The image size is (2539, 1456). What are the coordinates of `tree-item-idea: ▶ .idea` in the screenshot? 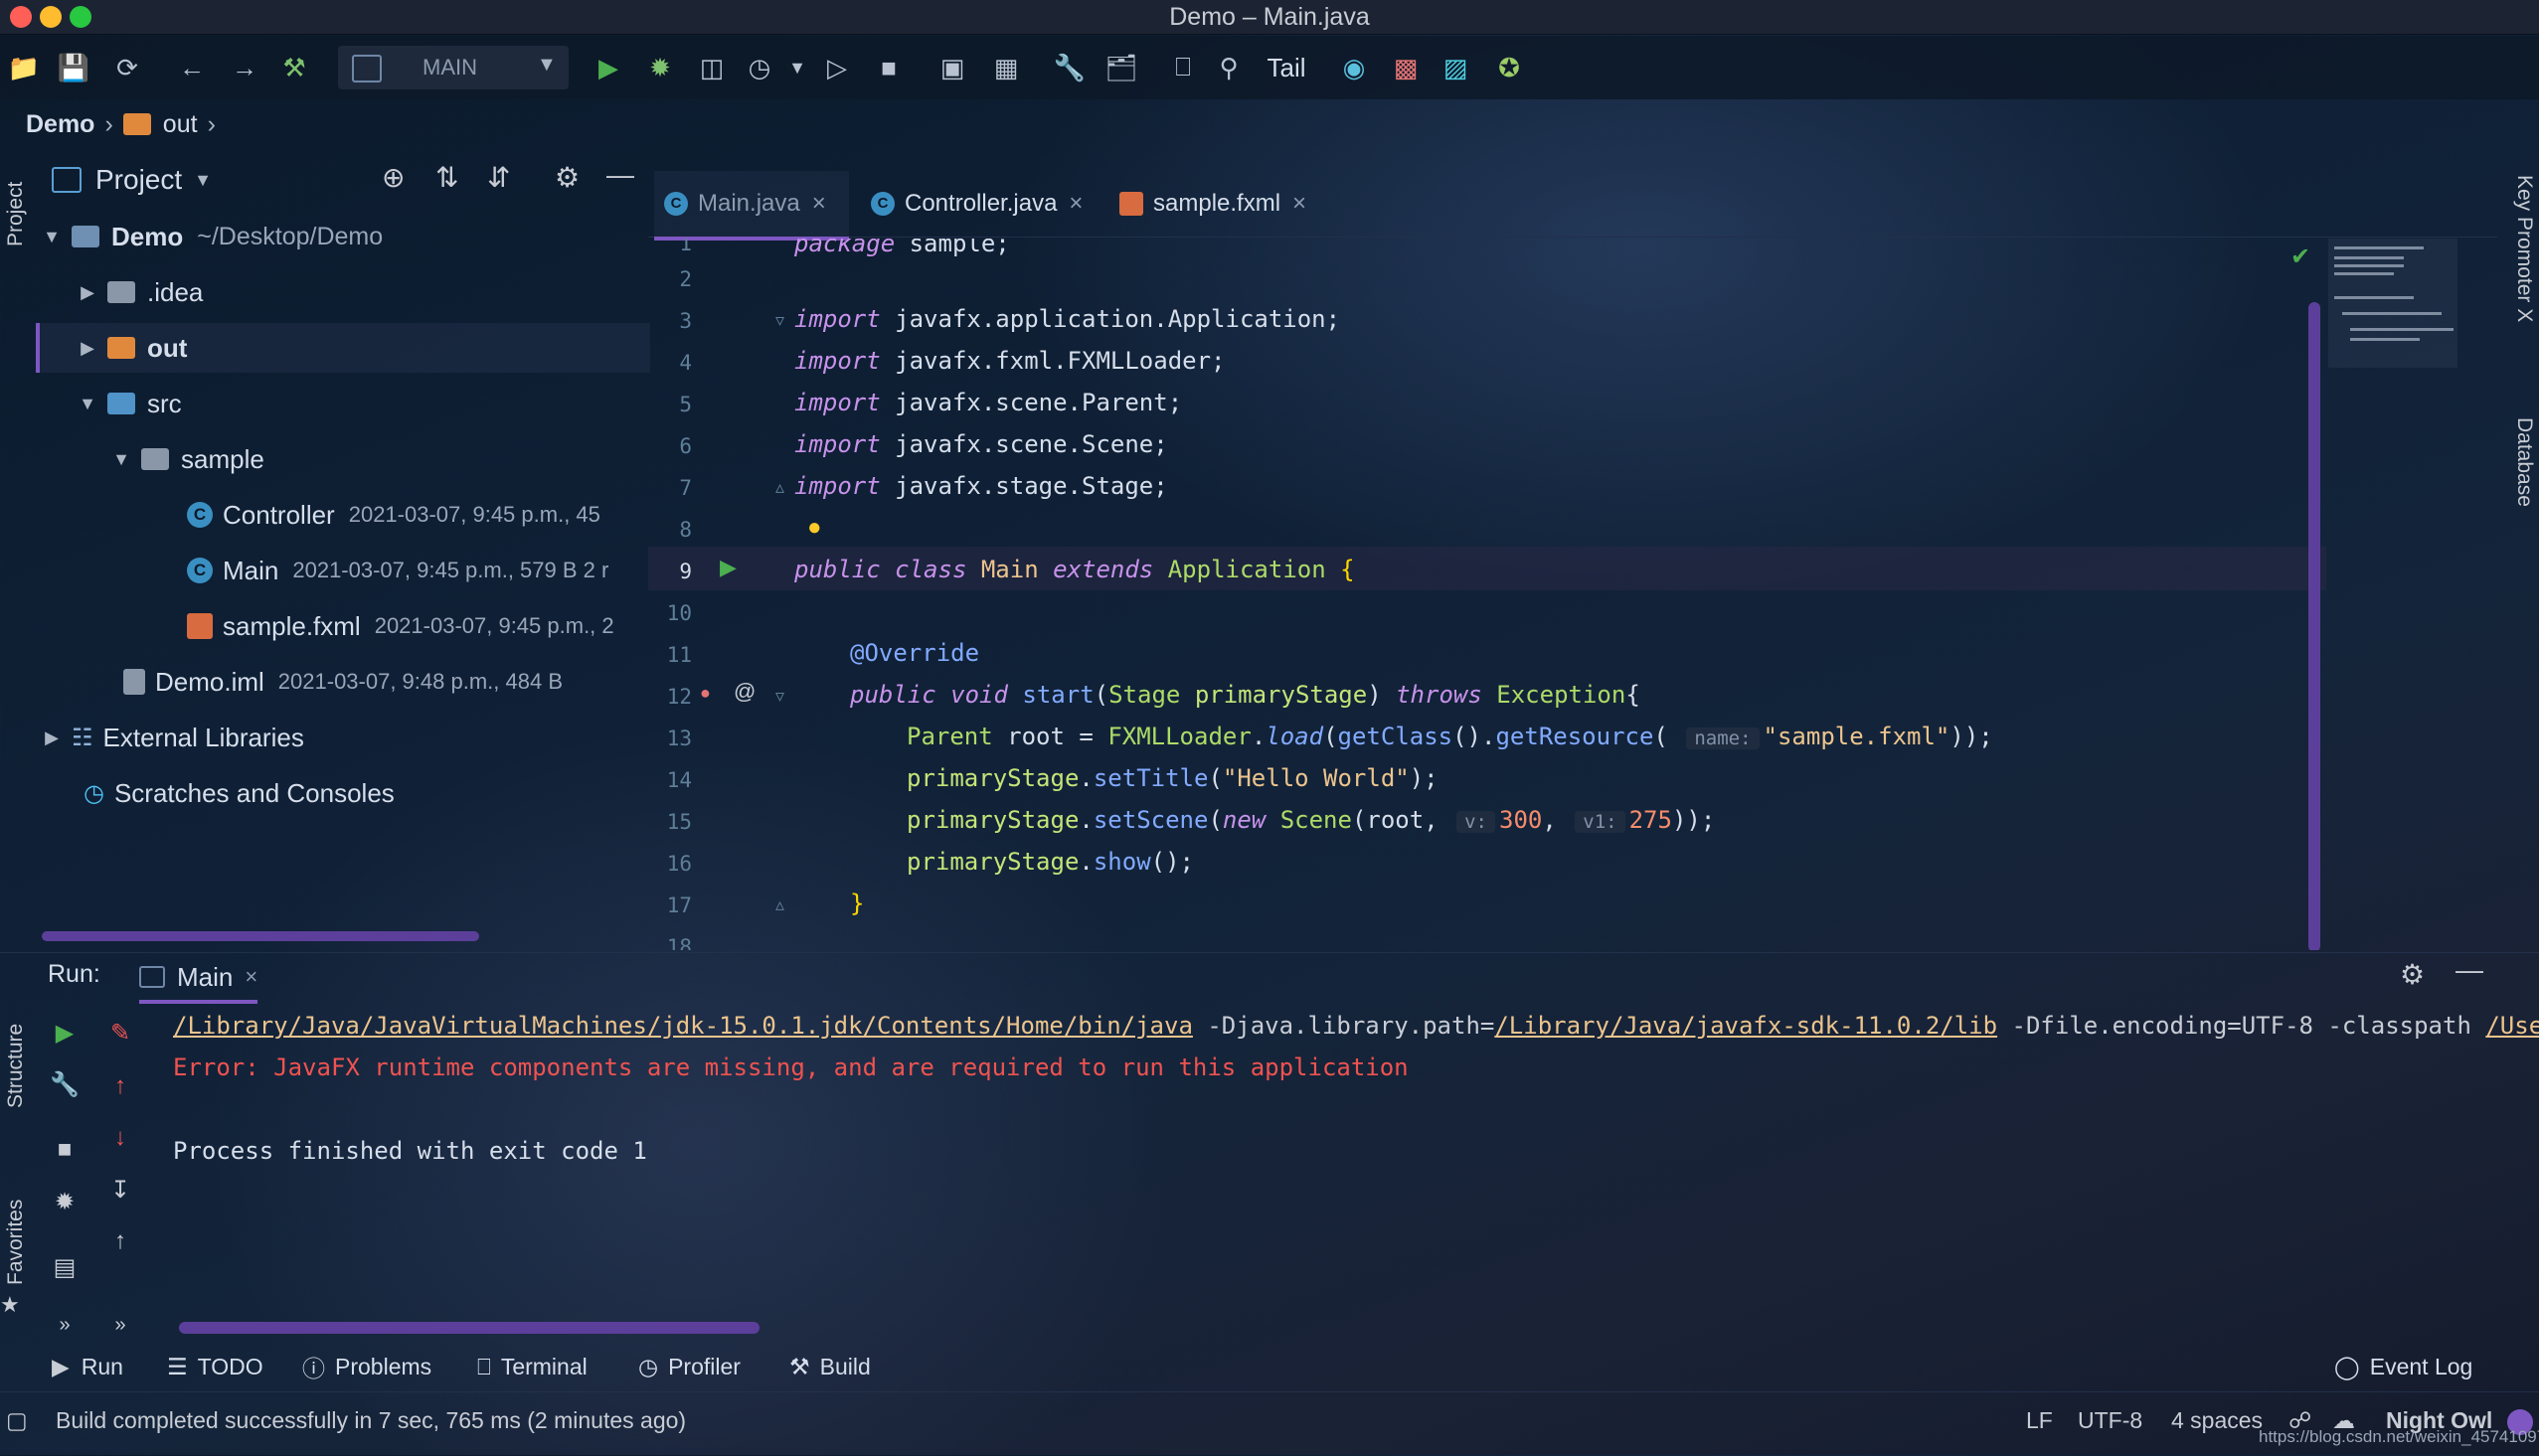 It's located at (140, 292).